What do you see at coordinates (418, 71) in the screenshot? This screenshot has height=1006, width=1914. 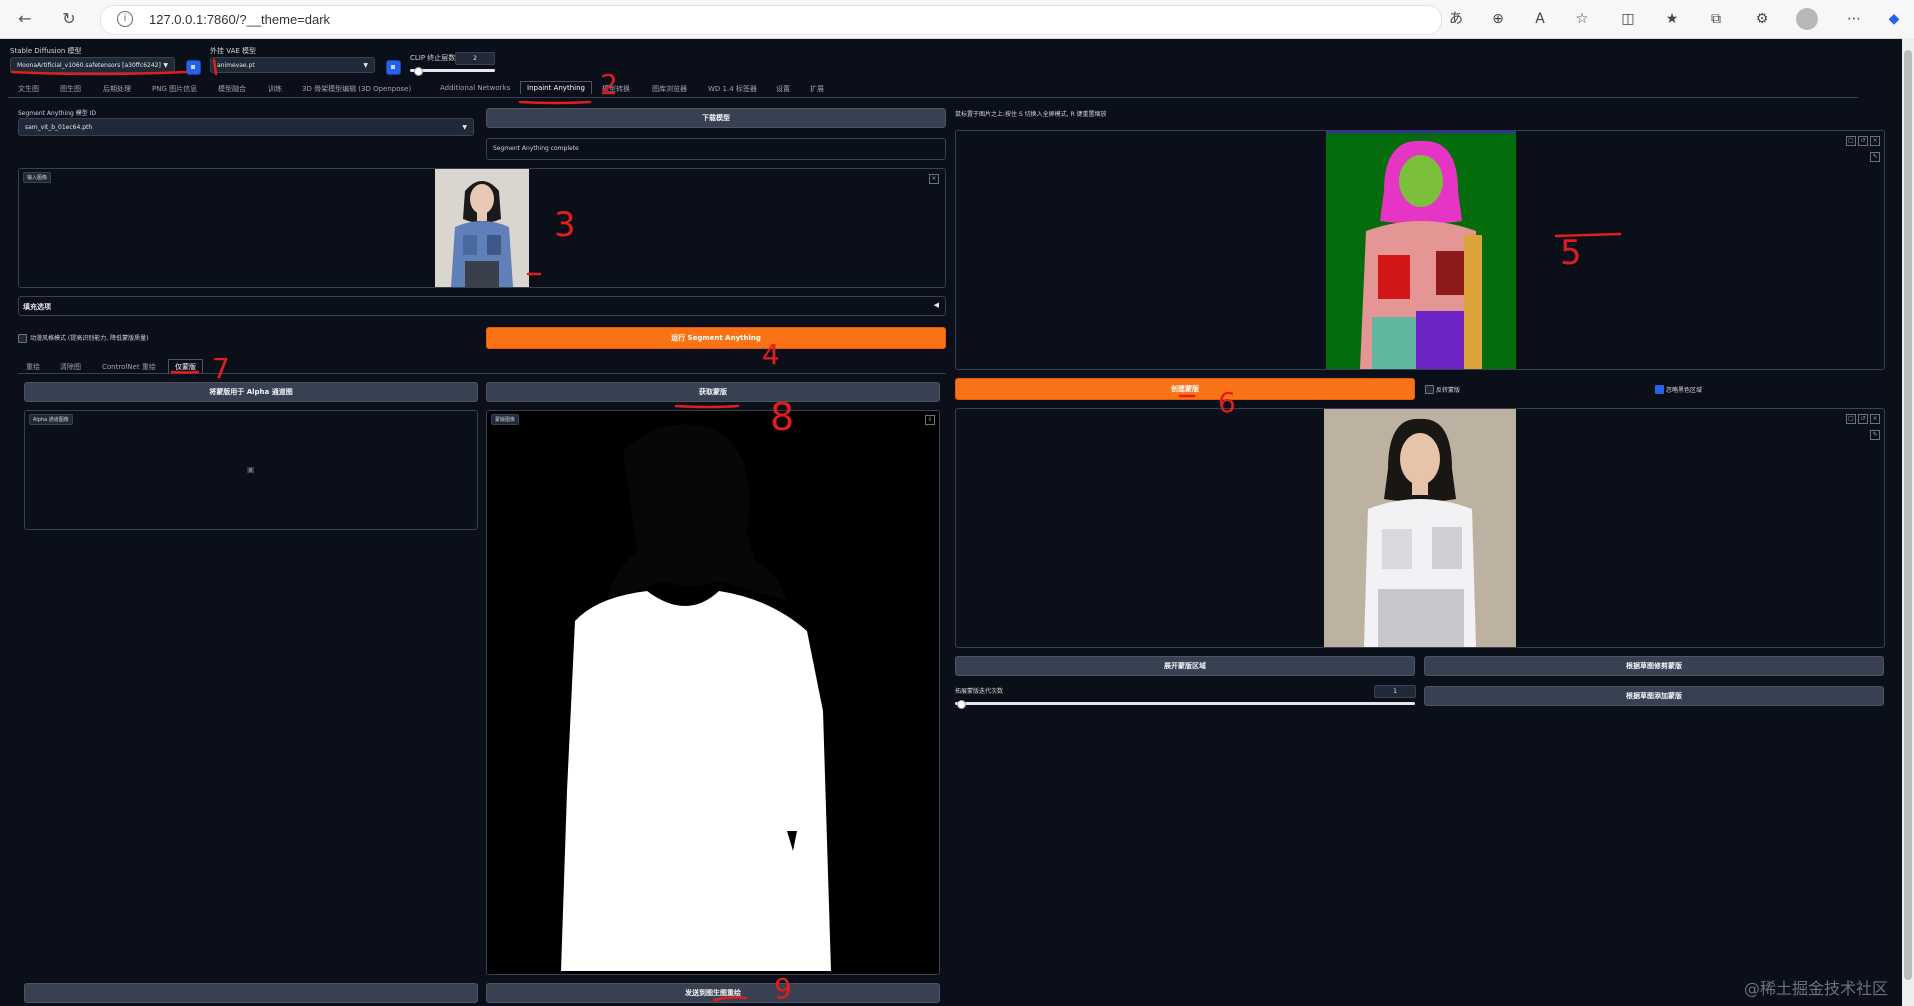 I see `clip-slider-knob` at bounding box center [418, 71].